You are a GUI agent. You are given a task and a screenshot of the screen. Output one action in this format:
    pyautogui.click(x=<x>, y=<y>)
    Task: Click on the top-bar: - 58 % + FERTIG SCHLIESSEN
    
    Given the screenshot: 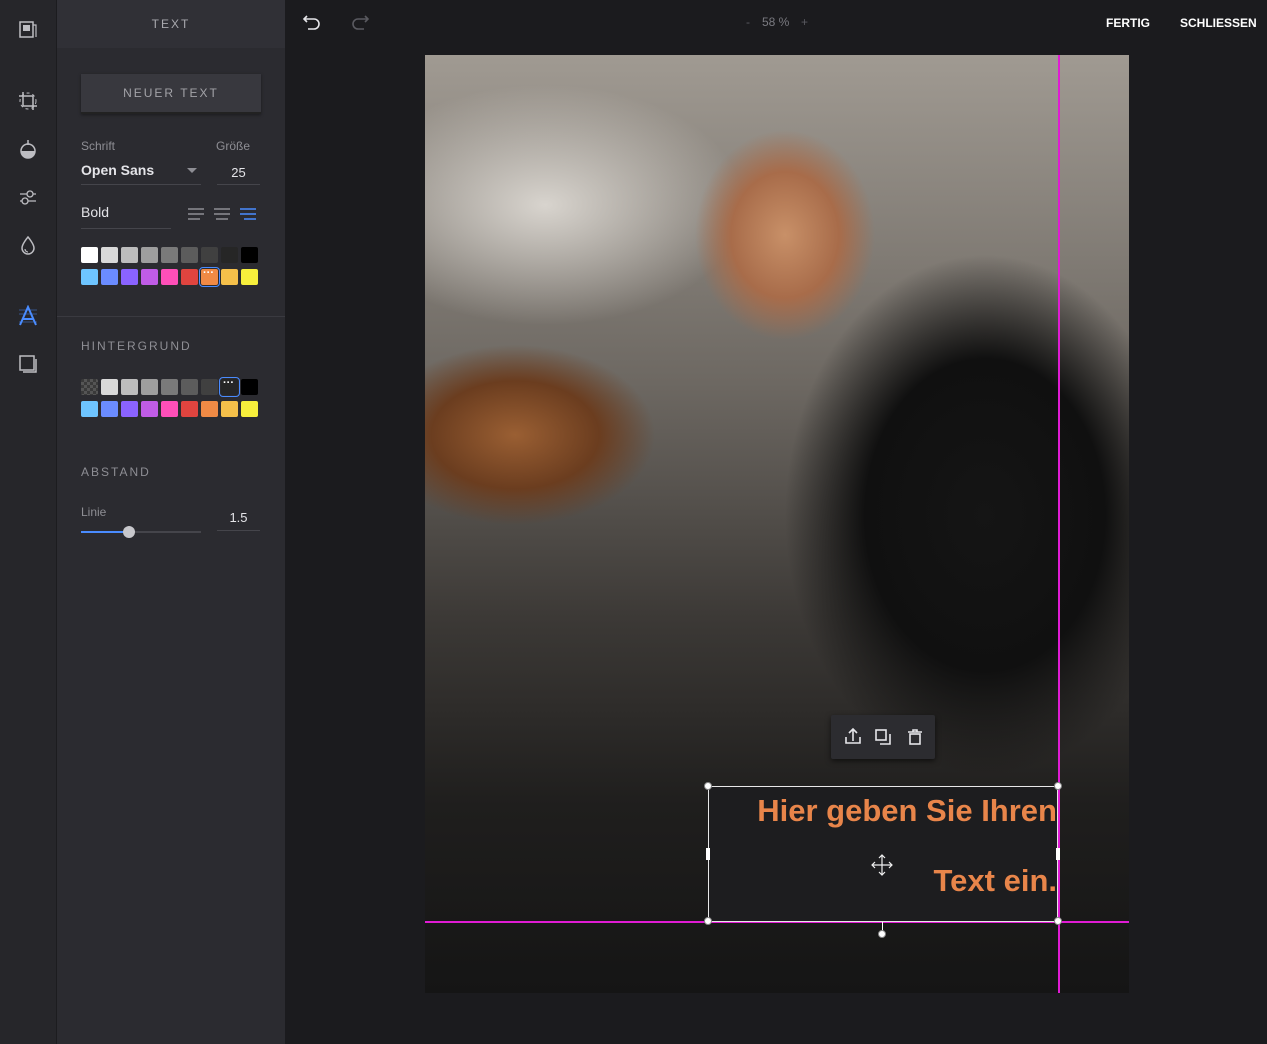 What is the action you would take?
    pyautogui.click(x=776, y=23)
    